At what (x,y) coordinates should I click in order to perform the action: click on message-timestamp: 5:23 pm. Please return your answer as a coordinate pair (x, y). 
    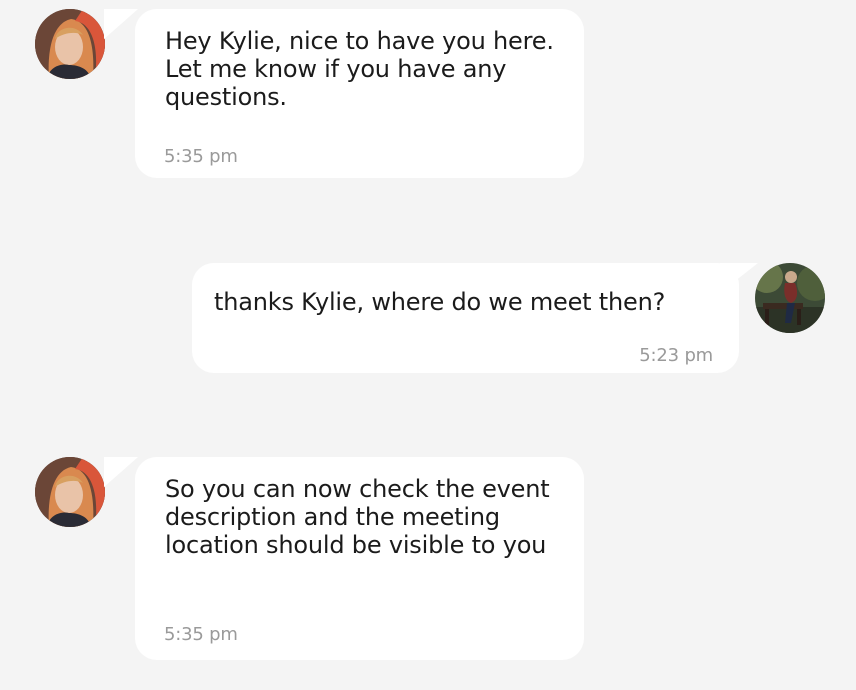
    Looking at the image, I should click on (676, 355).